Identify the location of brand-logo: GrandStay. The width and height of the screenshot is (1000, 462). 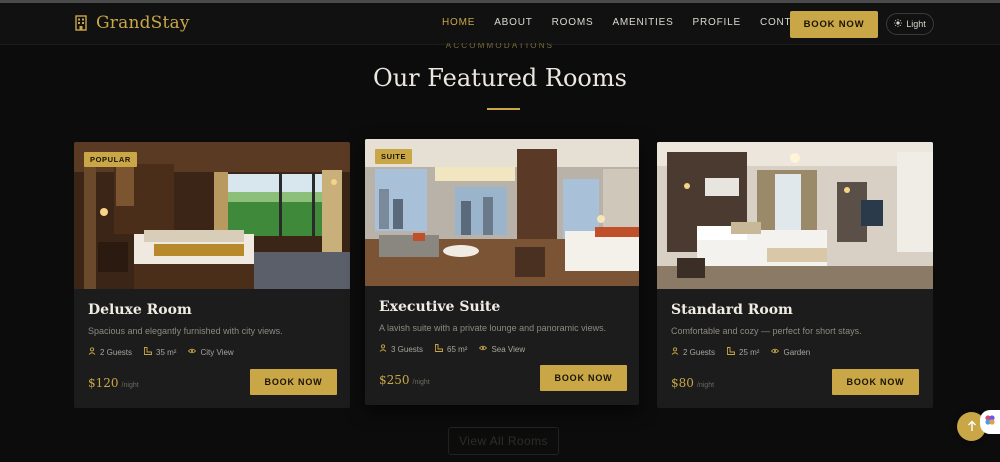
(132, 23).